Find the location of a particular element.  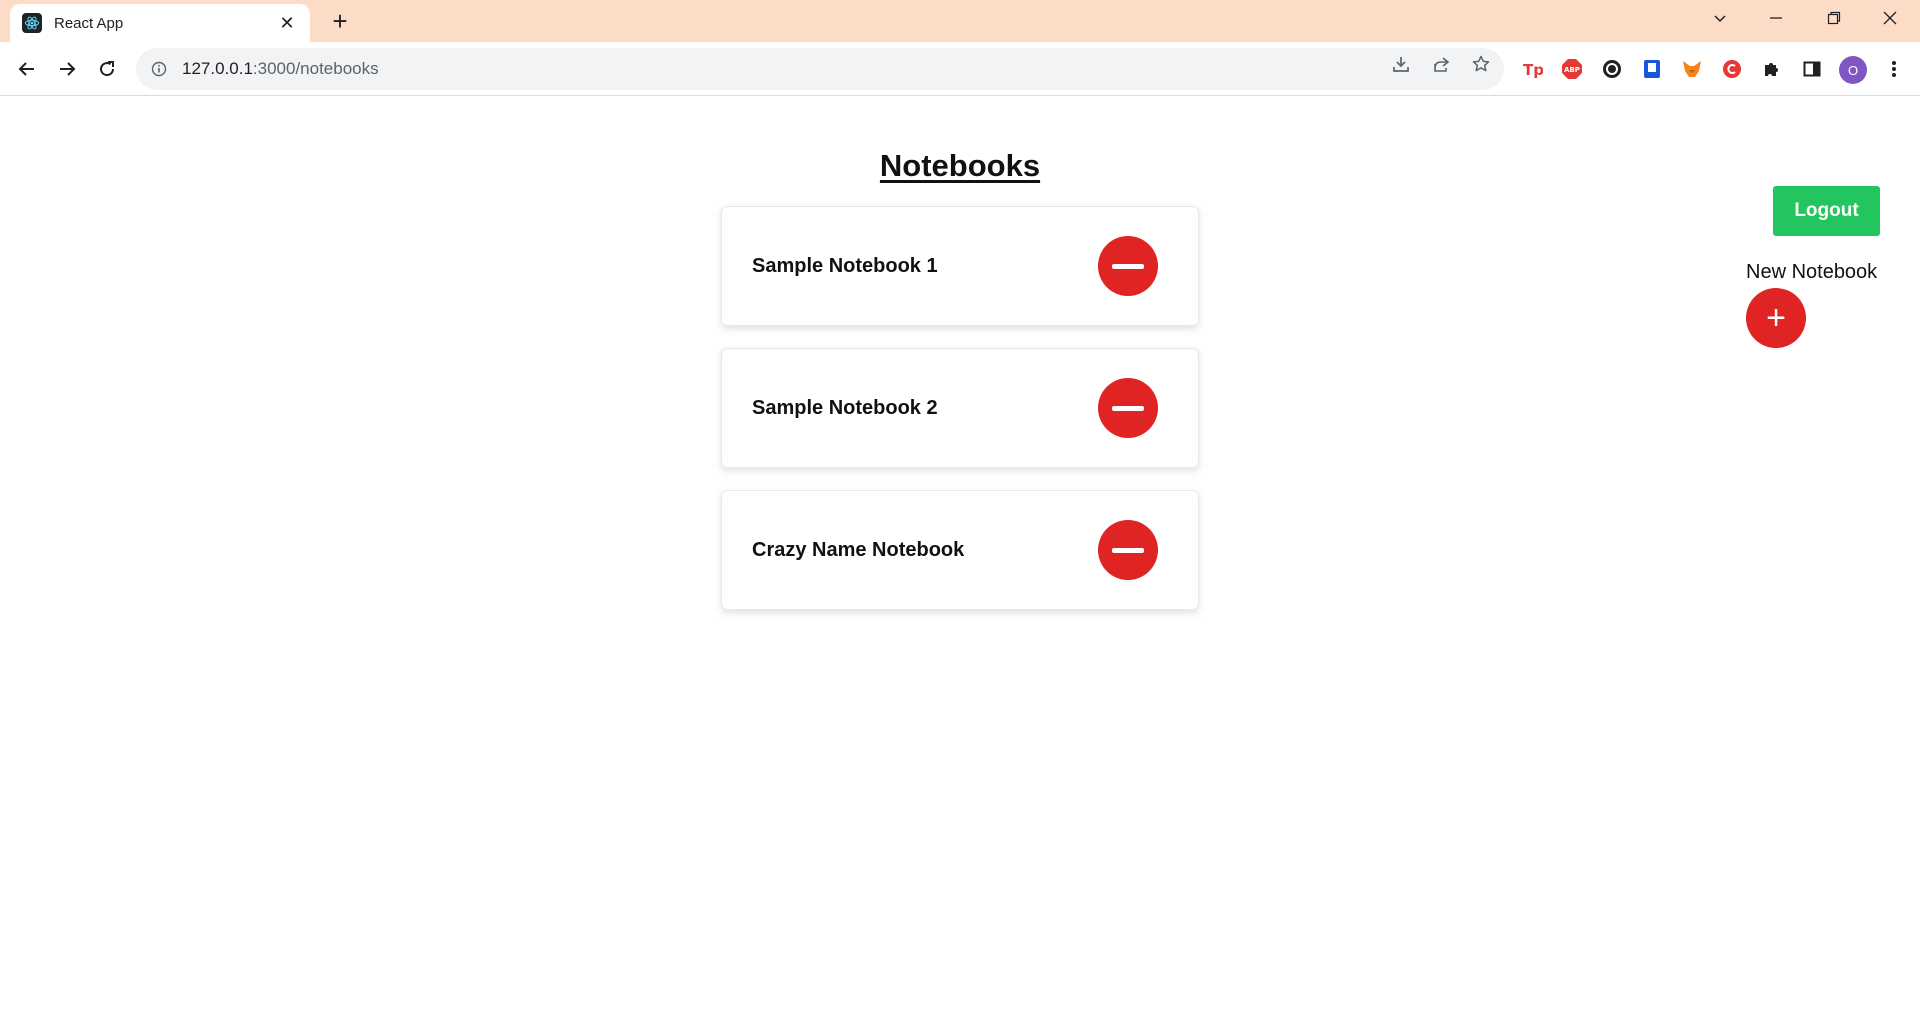

extension-red-icon is located at coordinates (1732, 69).